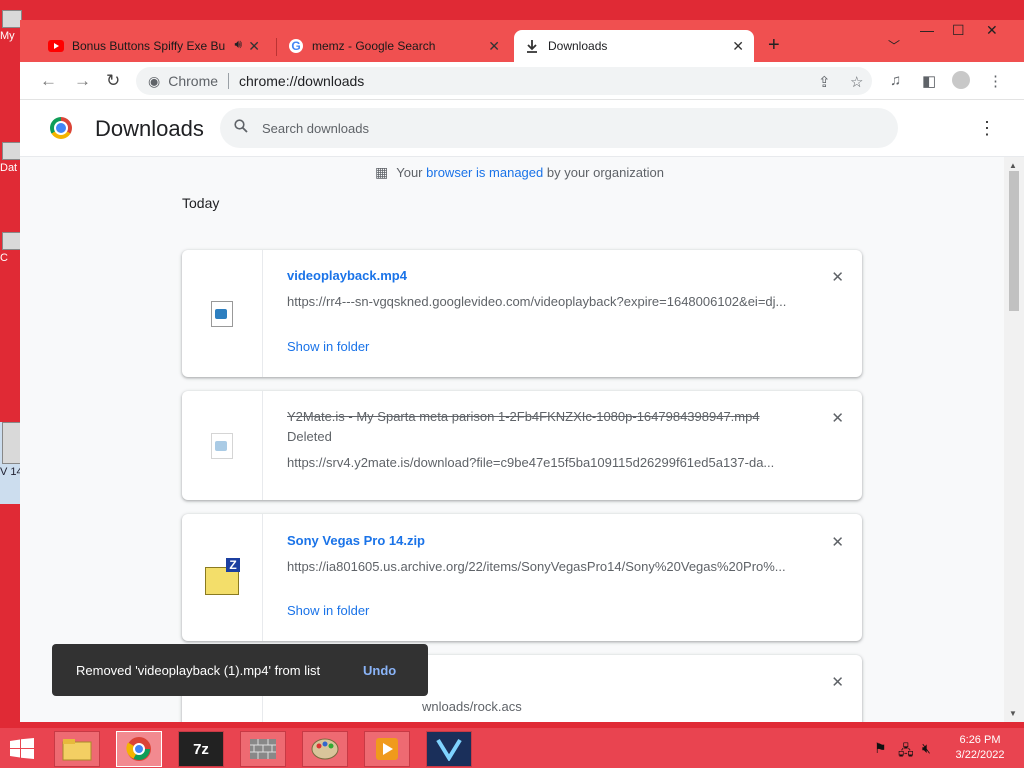 This screenshot has width=1024, height=768. I want to click on google-icon: G, so click(296, 46).